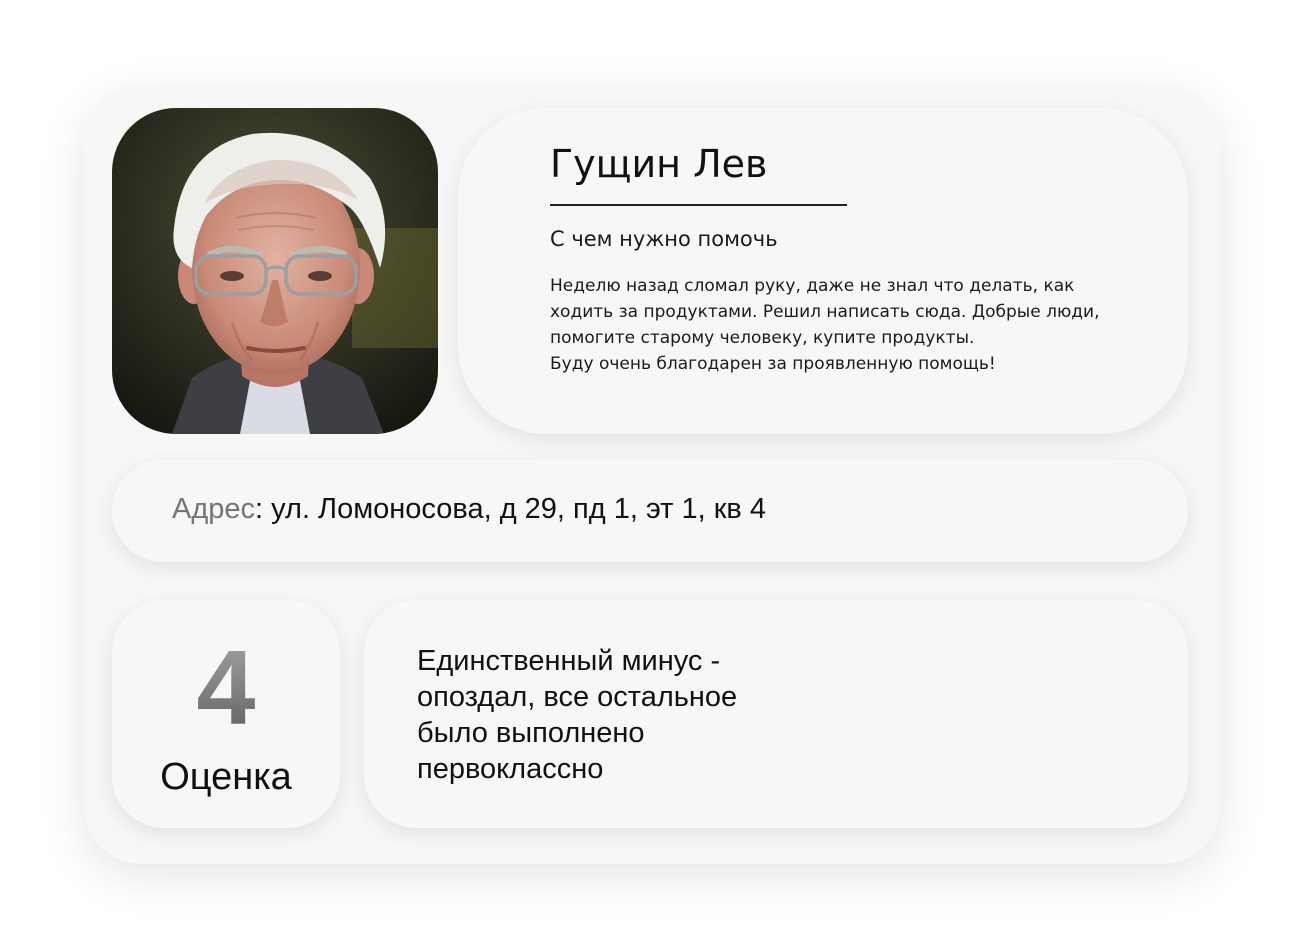 This screenshot has width=1301, height=946. I want to click on profile-name: Гущин Лев, so click(659, 164).